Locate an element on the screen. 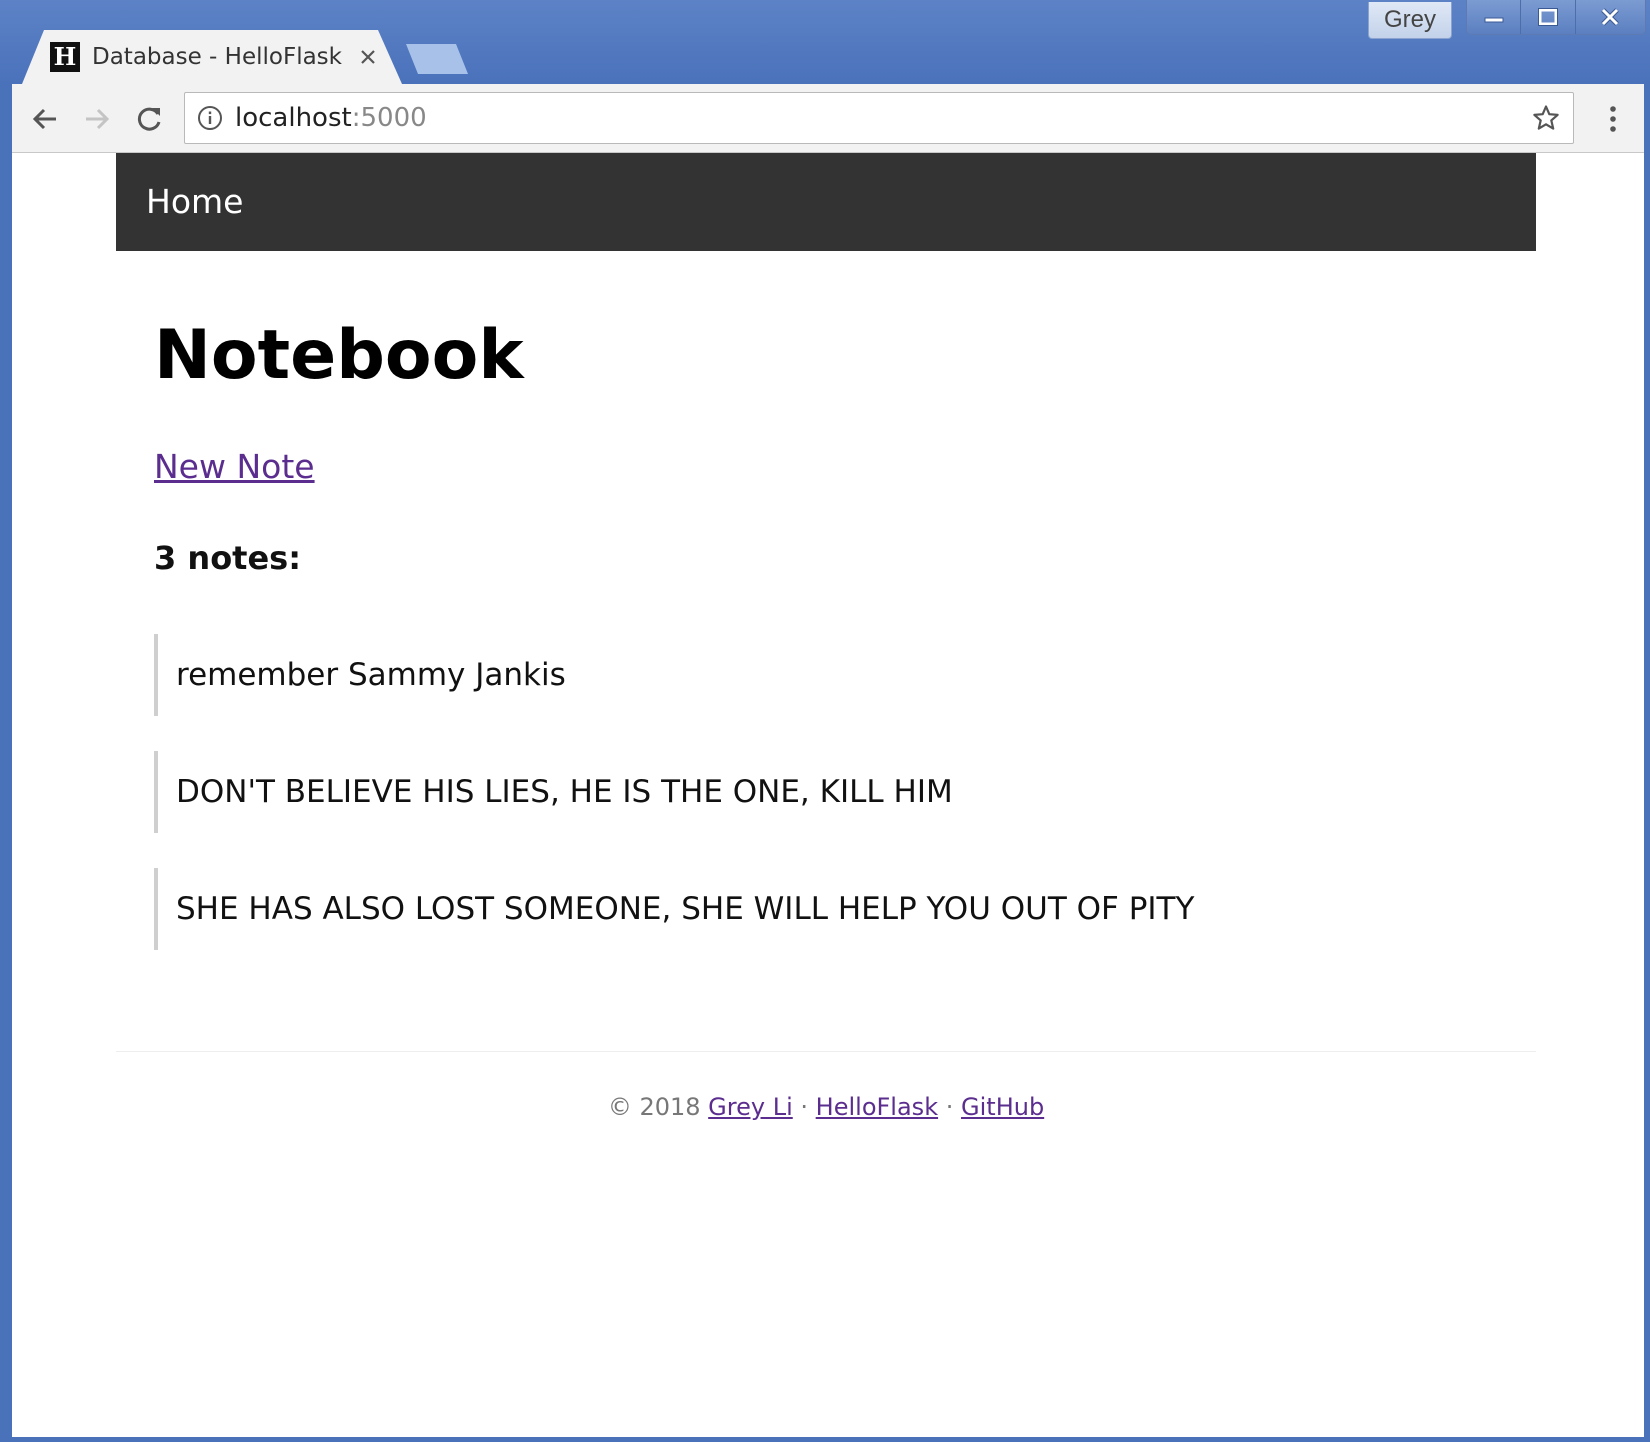 The width and height of the screenshot is (1650, 1442). back-button is located at coordinates (45, 119).